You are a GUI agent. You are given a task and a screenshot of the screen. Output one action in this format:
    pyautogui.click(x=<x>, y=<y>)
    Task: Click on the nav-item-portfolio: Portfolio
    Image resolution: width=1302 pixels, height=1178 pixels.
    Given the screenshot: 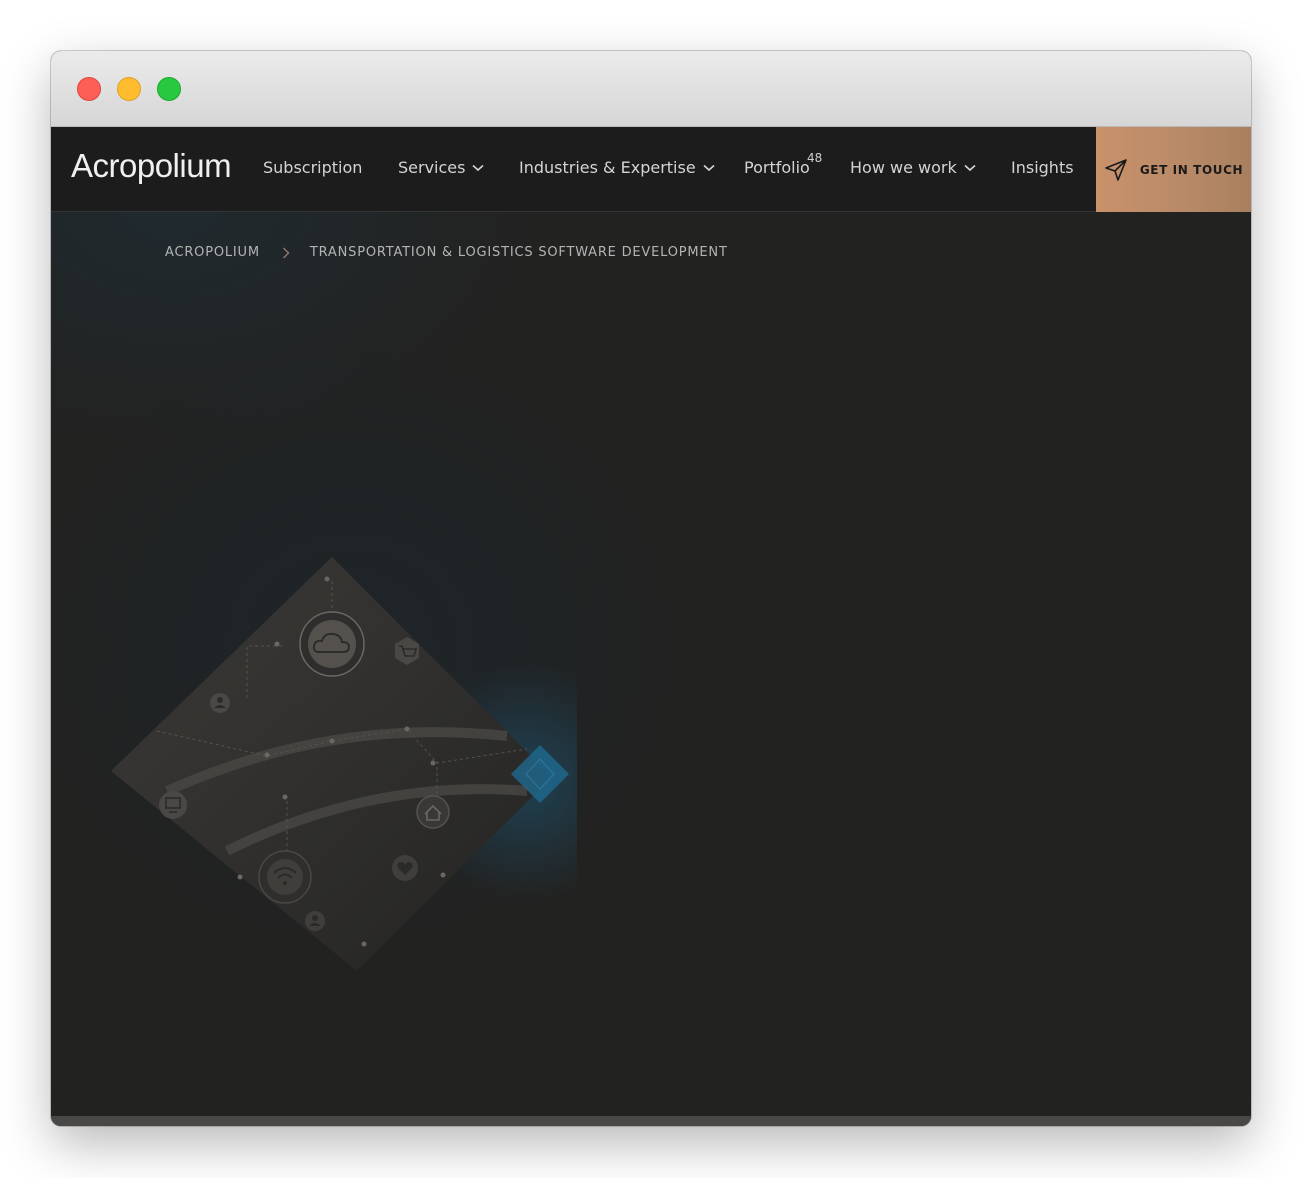 What is the action you would take?
    pyautogui.click(x=777, y=167)
    